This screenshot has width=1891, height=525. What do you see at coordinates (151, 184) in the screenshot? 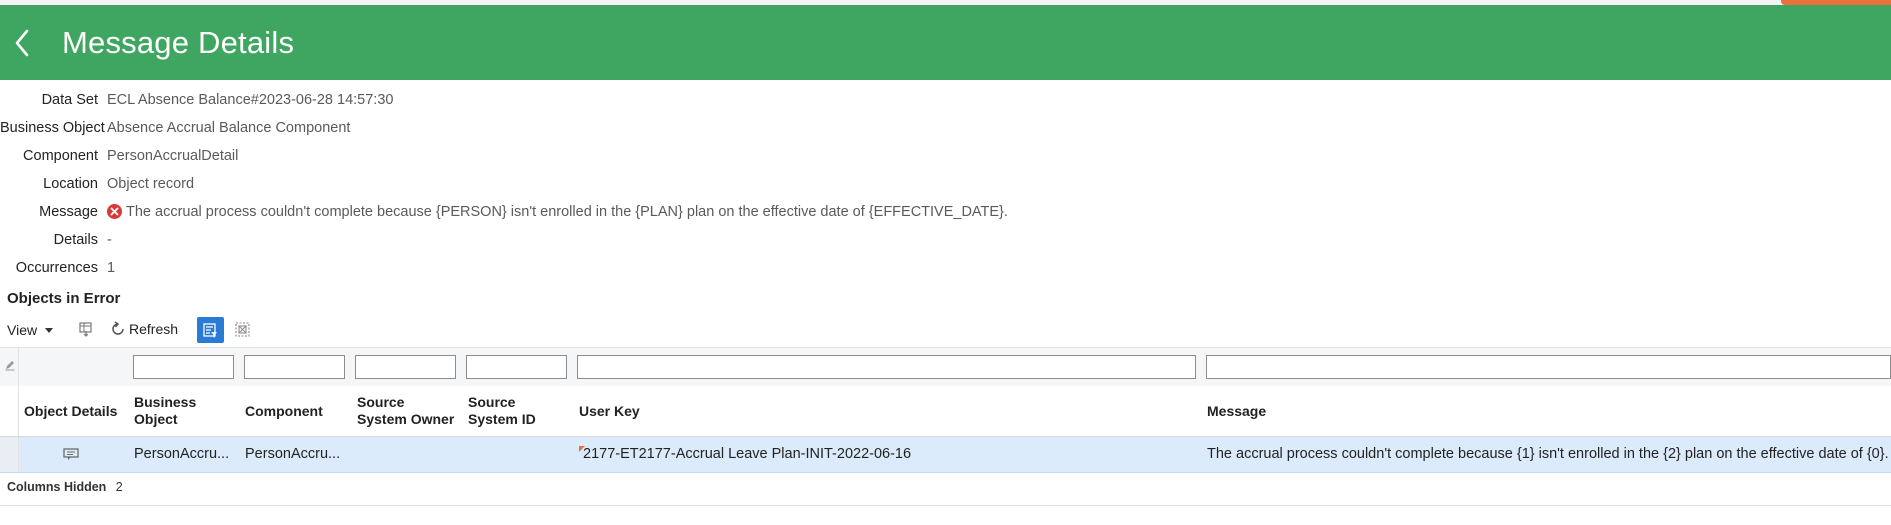
I see `detail-value: Object record` at bounding box center [151, 184].